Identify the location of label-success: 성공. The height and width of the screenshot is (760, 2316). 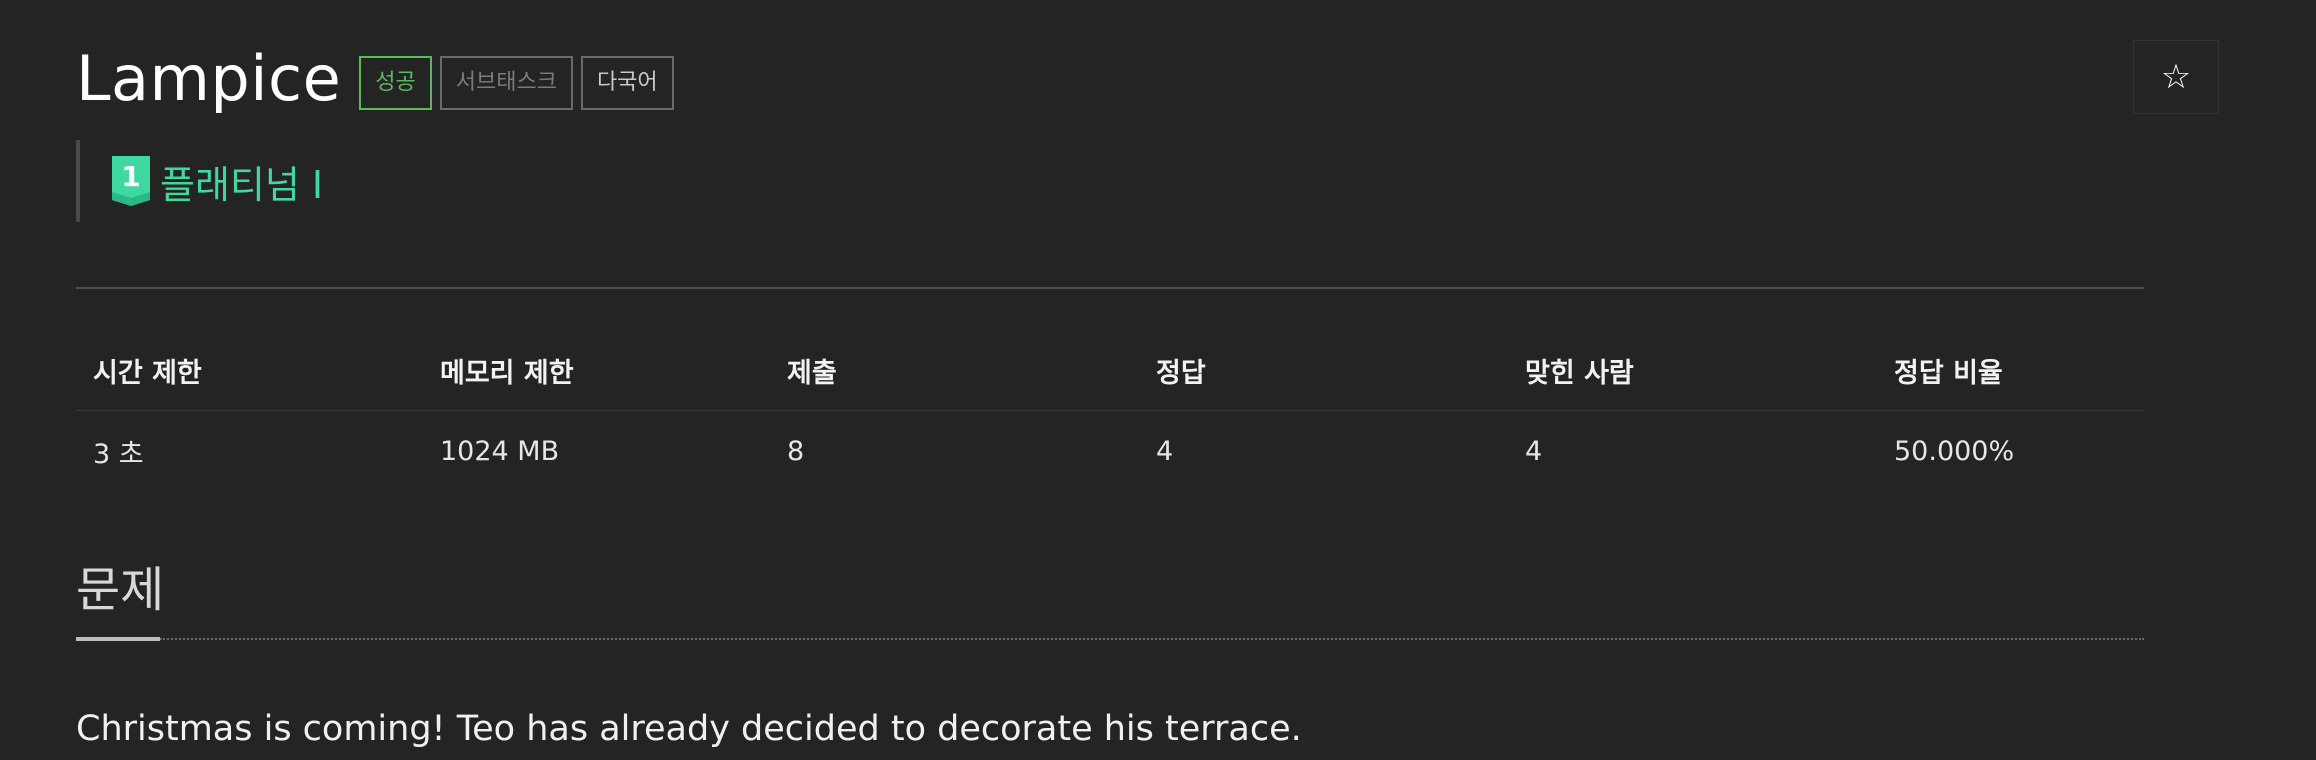
(395, 83).